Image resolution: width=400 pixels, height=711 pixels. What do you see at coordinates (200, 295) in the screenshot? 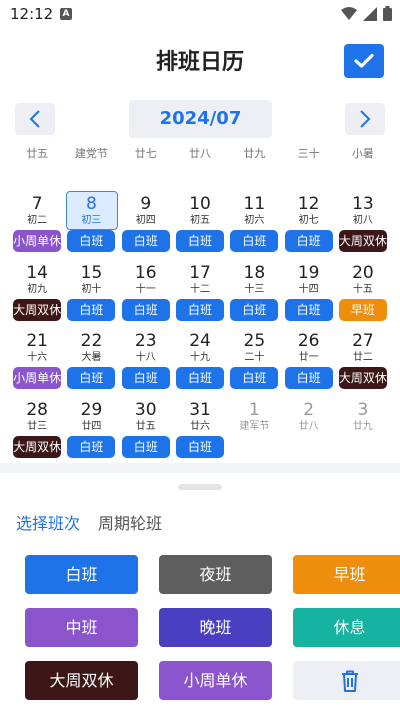
I see `calendar-day: 17 十二 白班` at bounding box center [200, 295].